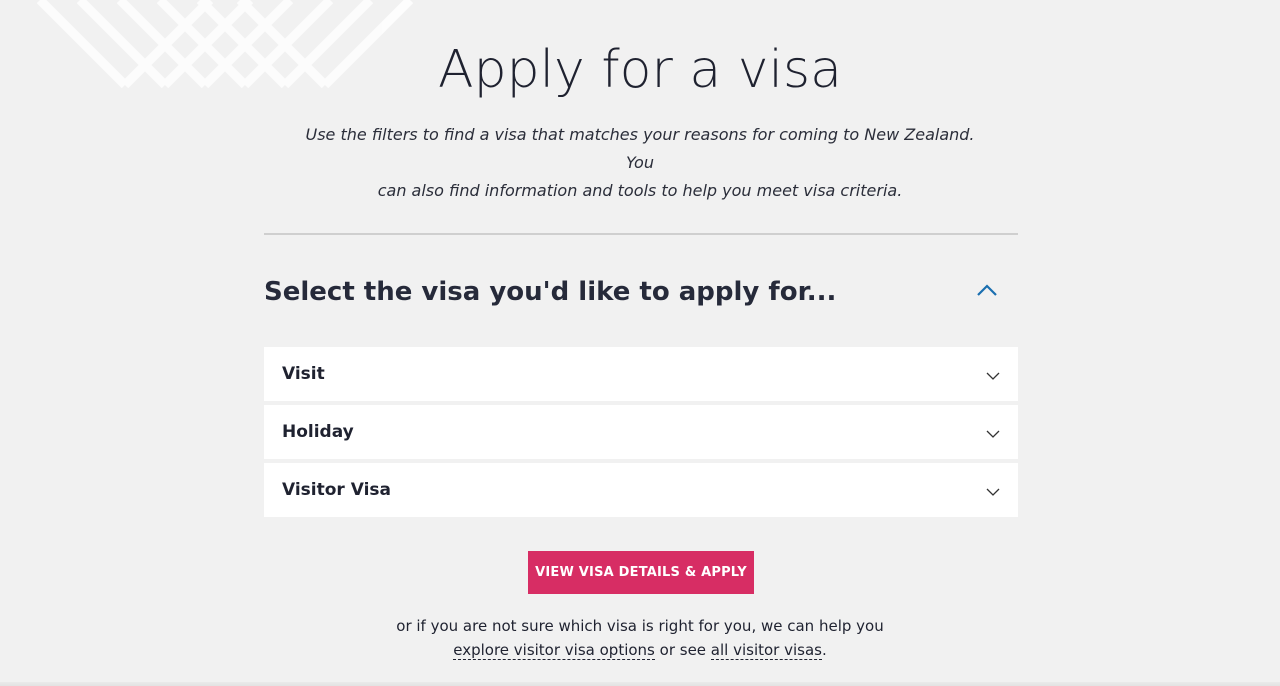 The image size is (1280, 686). I want to click on accordion-item-label: Holiday, so click(318, 432).